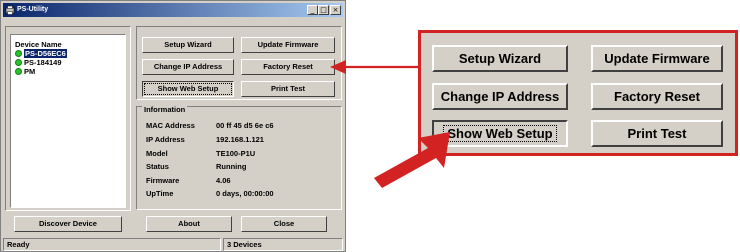 The height and width of the screenshot is (252, 740). Describe the element at coordinates (188, 67) in the screenshot. I see `change-ip-address-button: Change IP Address` at that location.